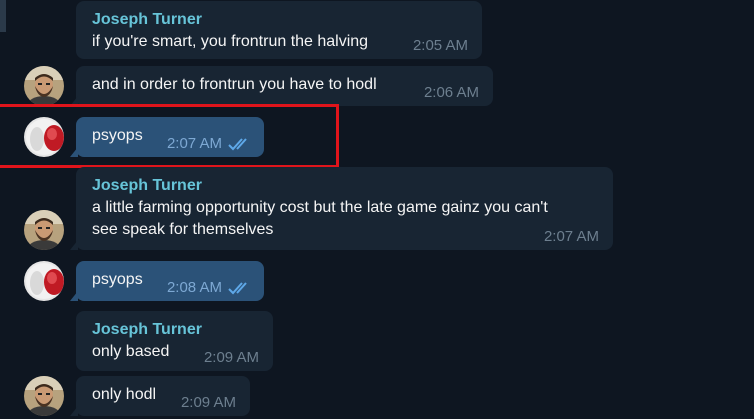 The width and height of the screenshot is (754, 419). Describe the element at coordinates (451, 92) in the screenshot. I see `message-time: 2:06 AM` at that location.